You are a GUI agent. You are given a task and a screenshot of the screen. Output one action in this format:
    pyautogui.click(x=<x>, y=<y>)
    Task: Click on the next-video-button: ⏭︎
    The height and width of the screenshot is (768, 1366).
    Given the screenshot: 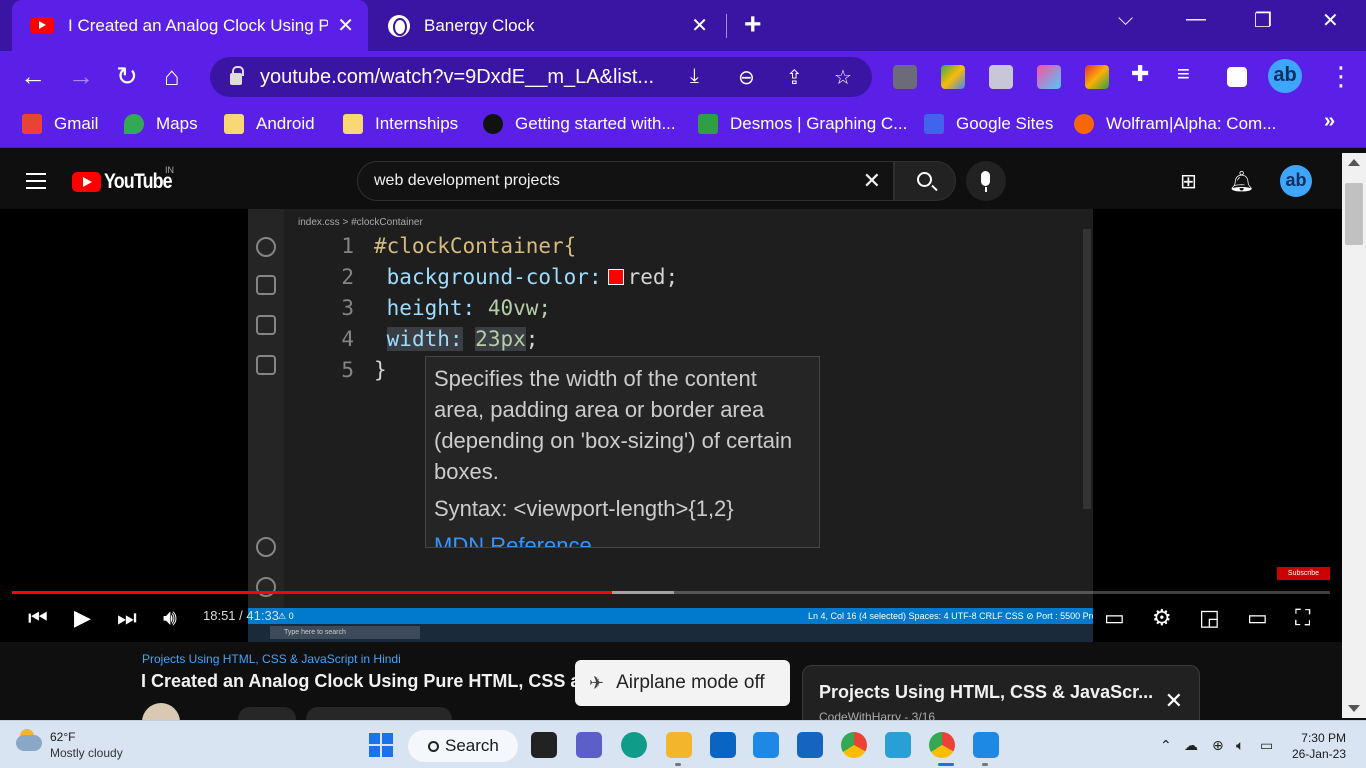 What is the action you would take?
    pyautogui.click(x=127, y=618)
    